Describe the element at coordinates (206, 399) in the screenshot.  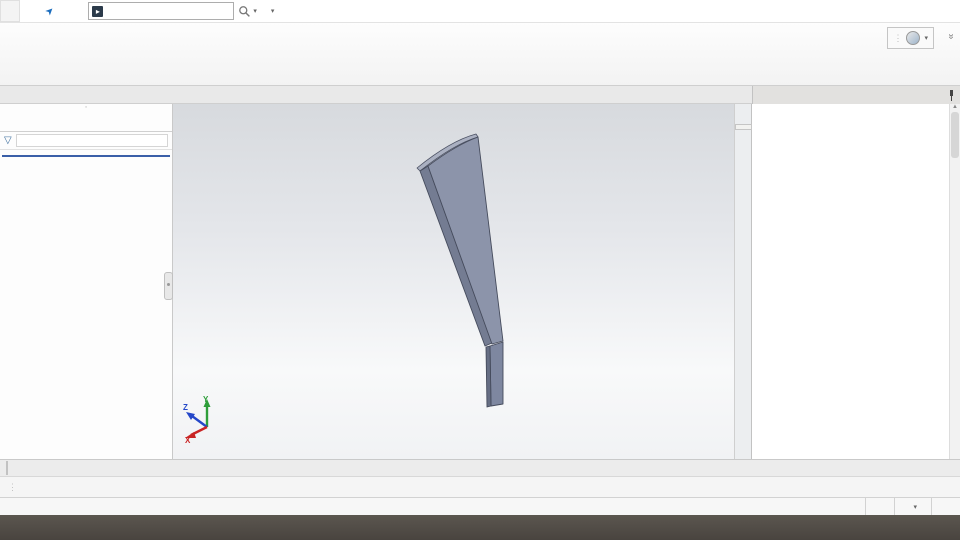
I see `triad-y-label: Y` at that location.